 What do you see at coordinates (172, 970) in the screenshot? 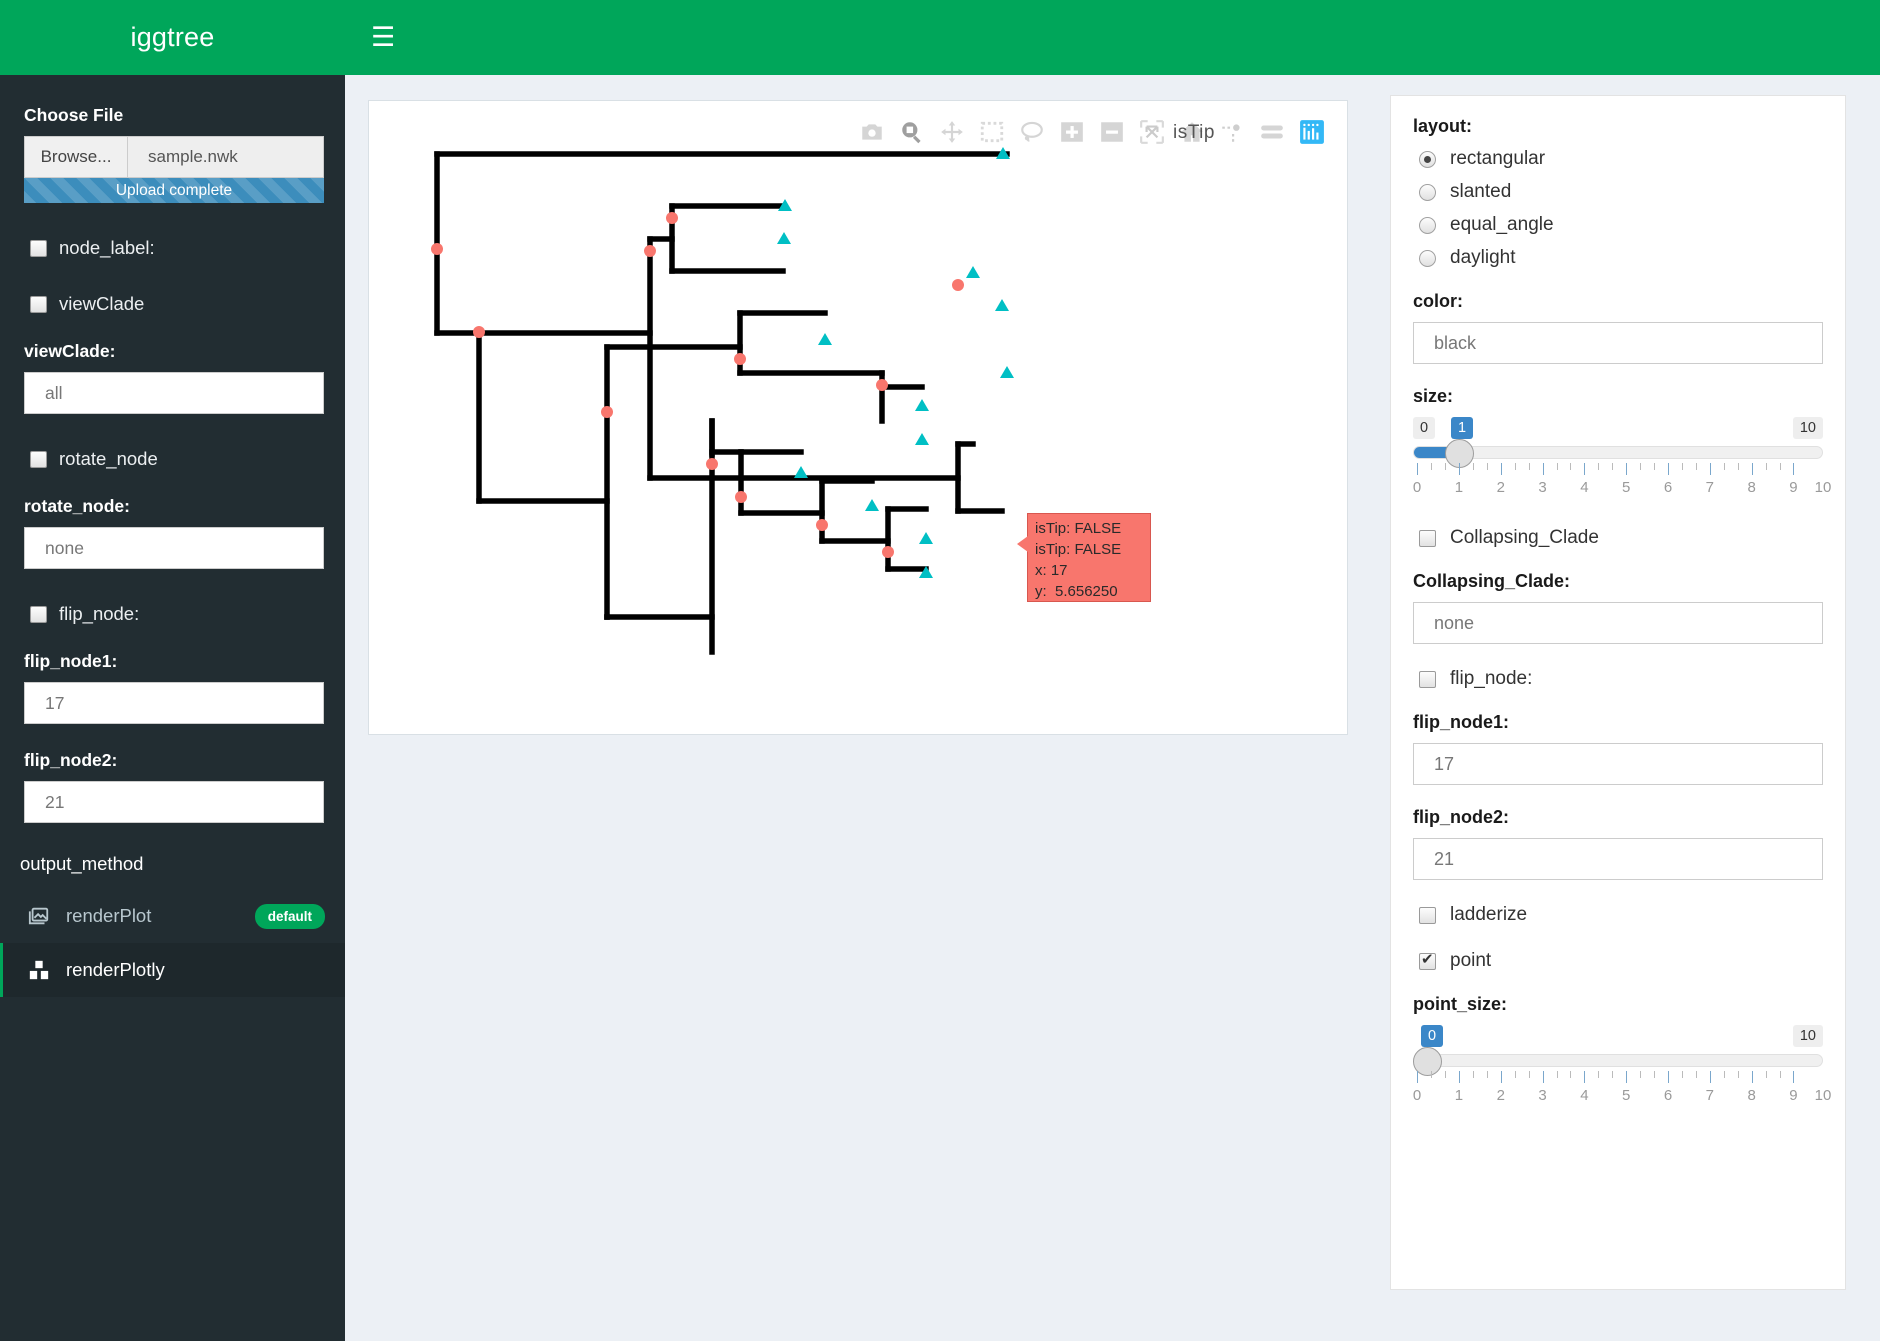
I see `sidebar-item-renderplotly: renderPlotly` at bounding box center [172, 970].